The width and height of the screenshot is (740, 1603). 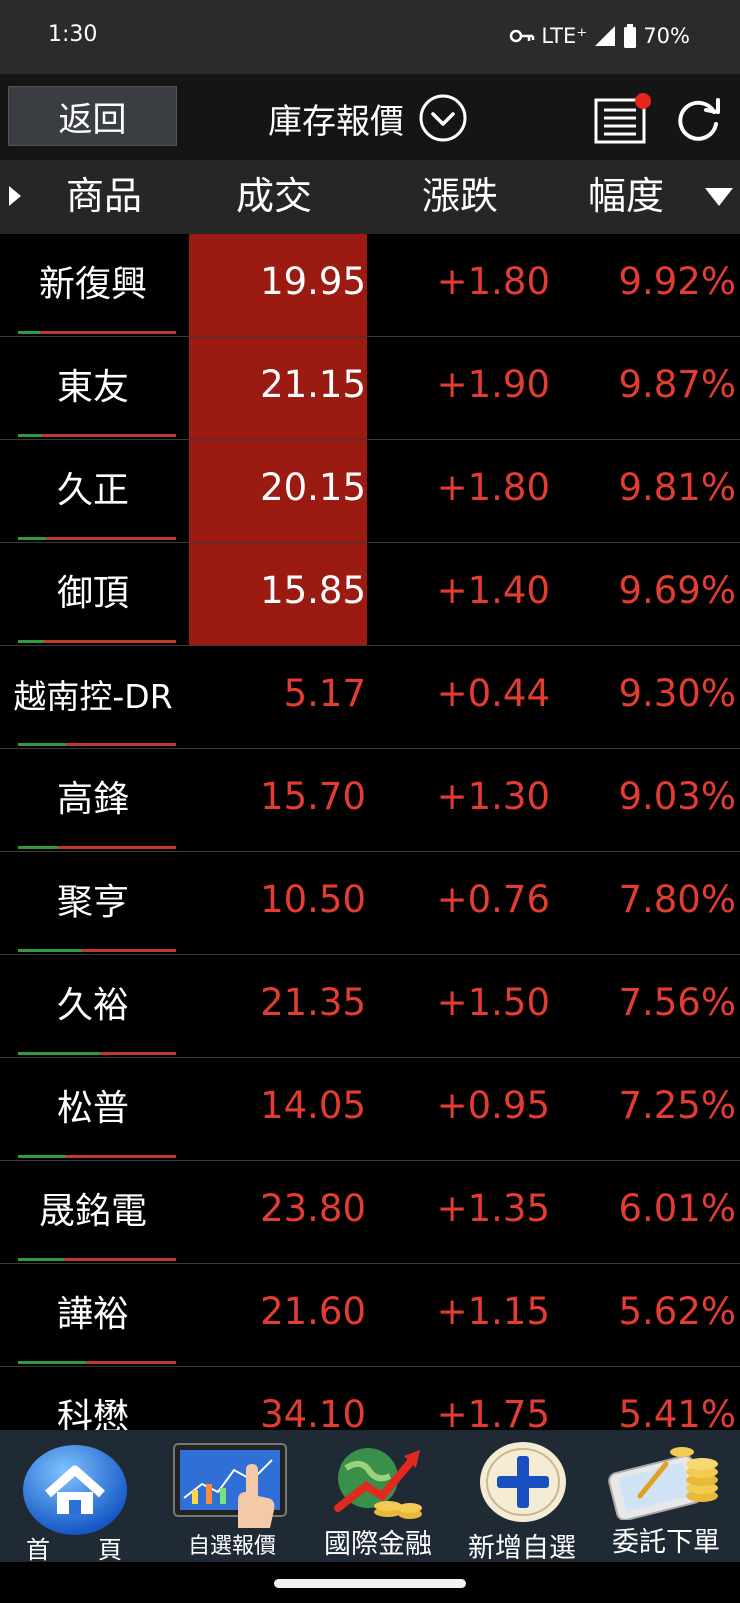 I want to click on status-bar: 1:30 LTE⁺ 70%, so click(x=370, y=37).